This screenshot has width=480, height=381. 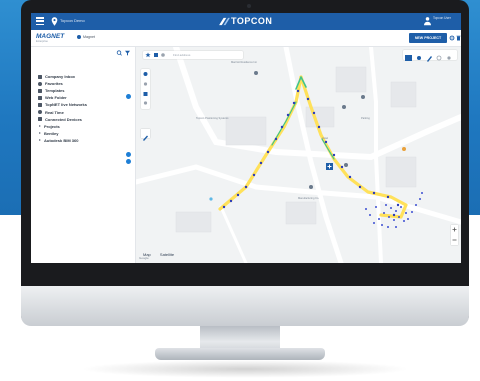 I want to click on map-toolbar: Find address, so click(x=193, y=55).